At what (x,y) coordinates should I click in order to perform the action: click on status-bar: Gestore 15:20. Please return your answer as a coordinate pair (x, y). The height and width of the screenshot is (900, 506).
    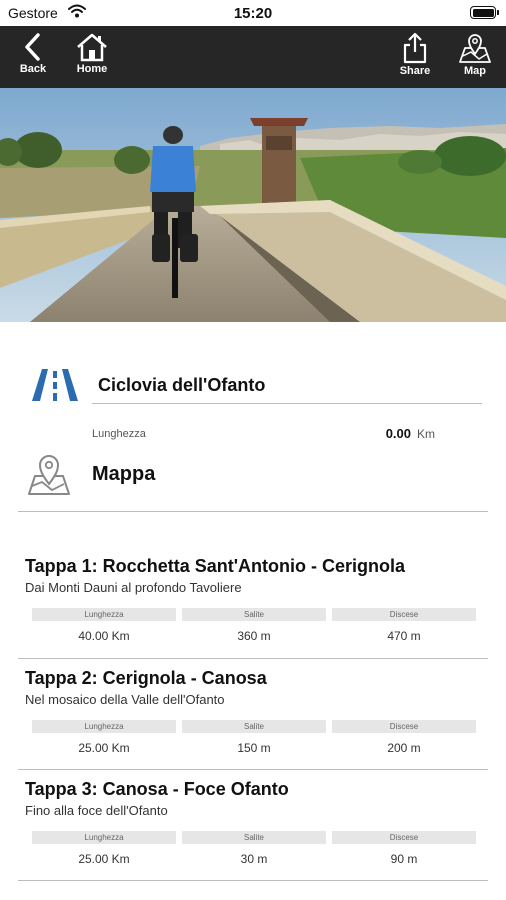
    Looking at the image, I should click on (253, 13).